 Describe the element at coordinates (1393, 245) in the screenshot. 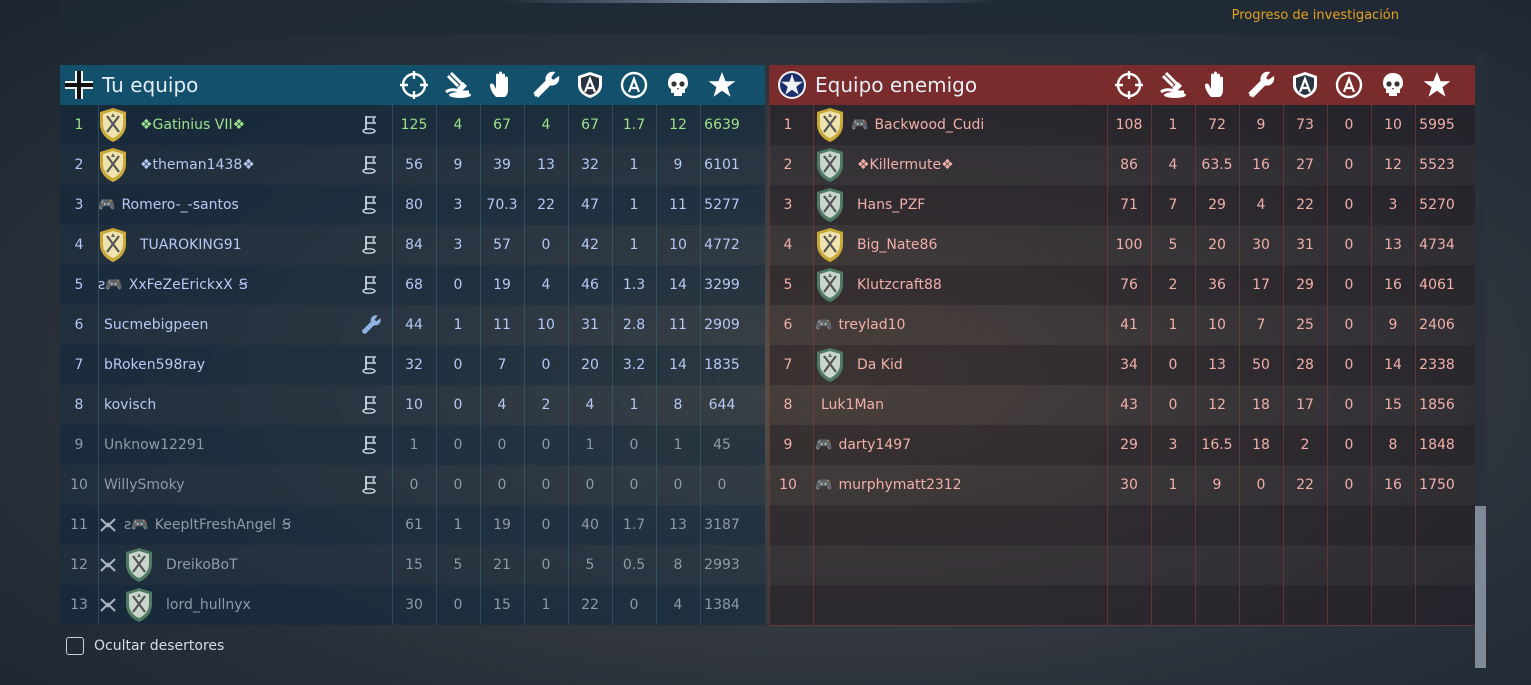

I see `stat-value: 13` at that location.